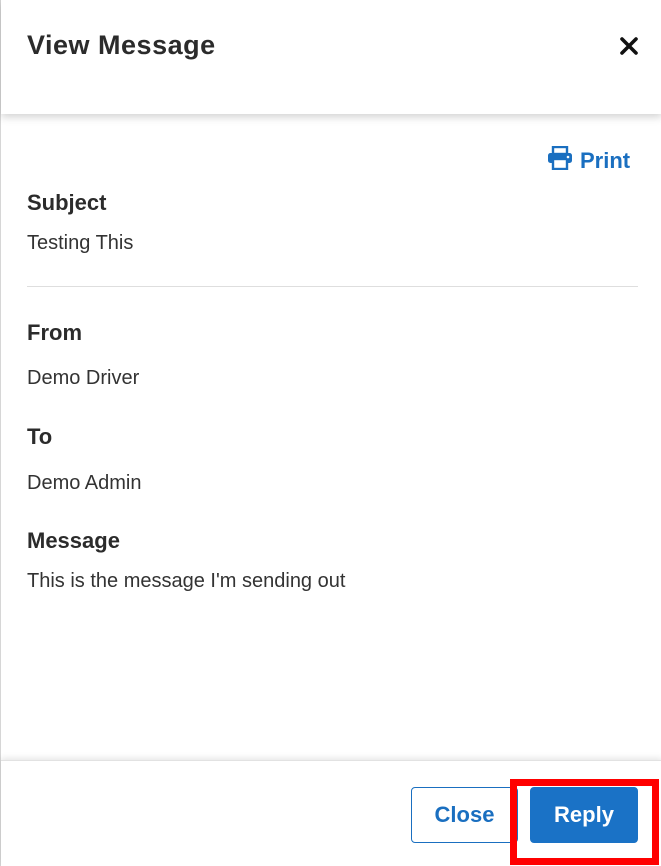  I want to click on modal-footer: Close Reply, so click(331, 813).